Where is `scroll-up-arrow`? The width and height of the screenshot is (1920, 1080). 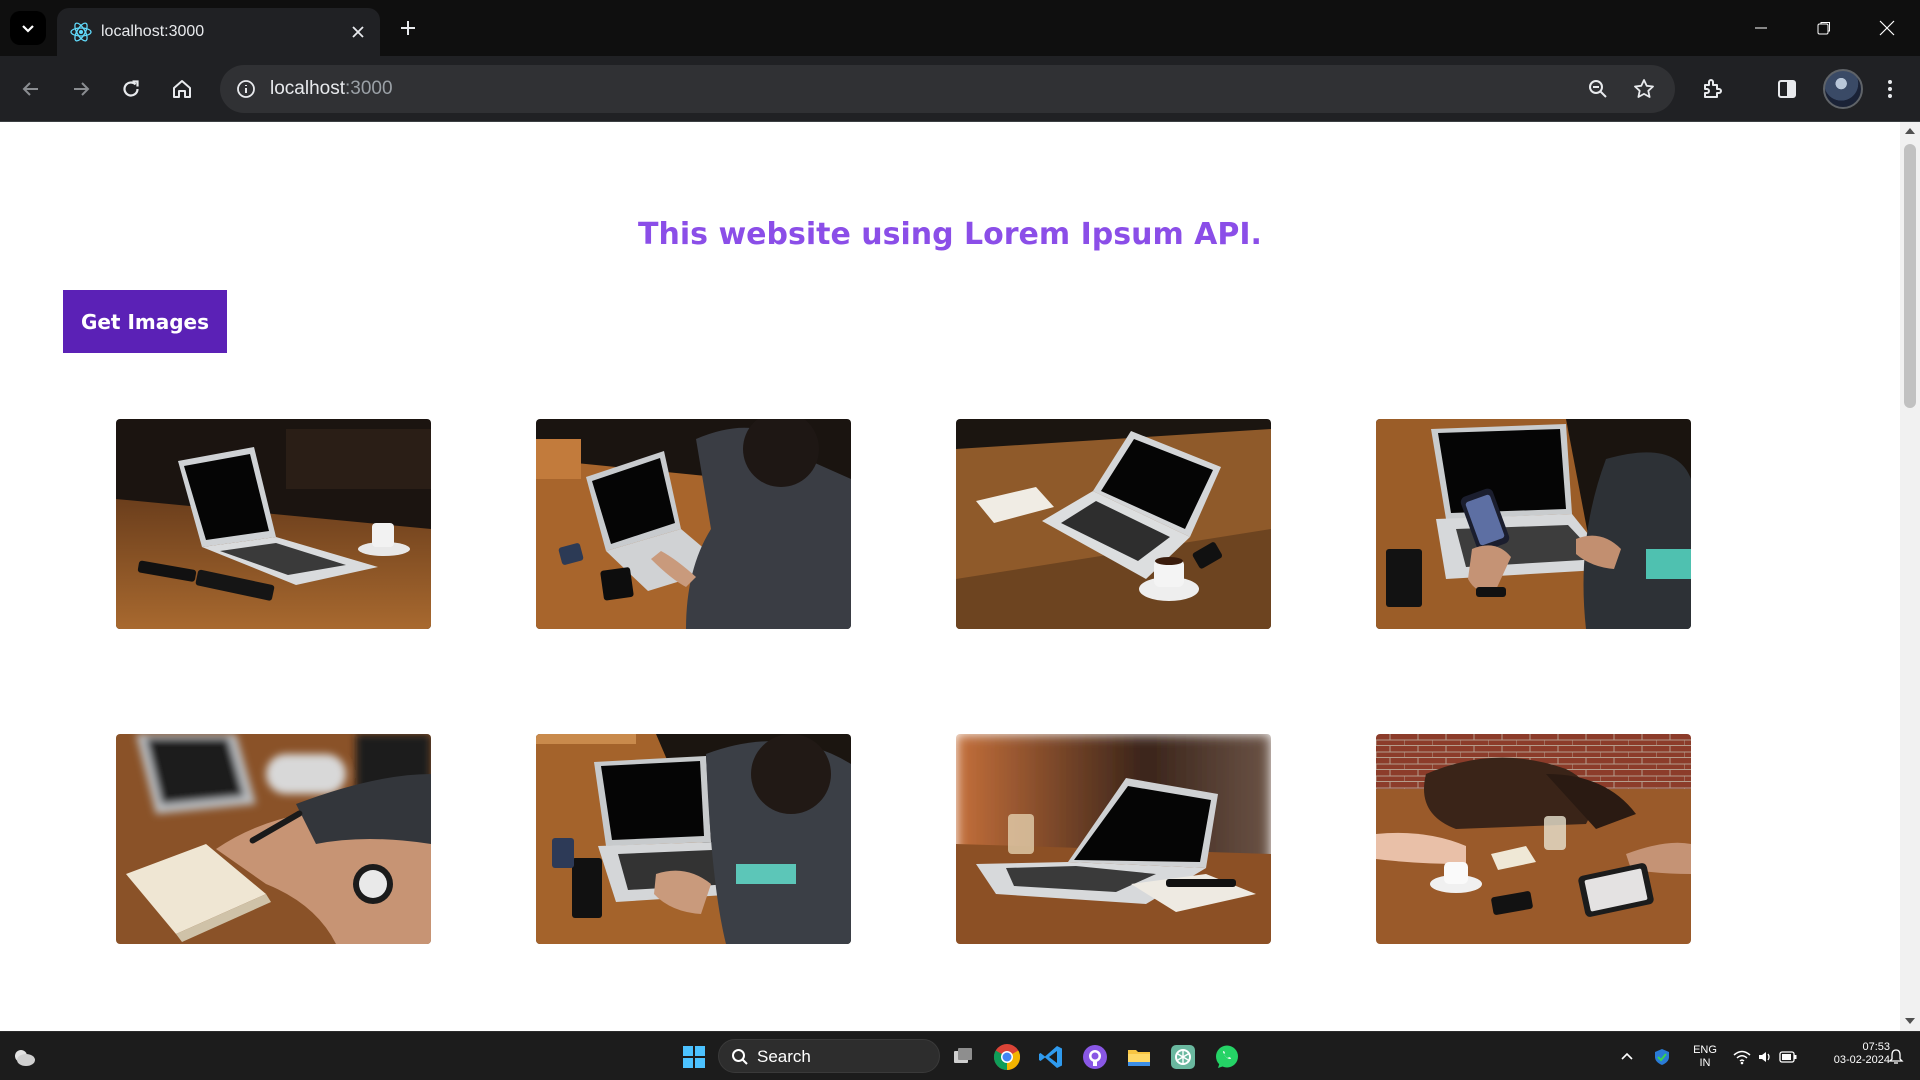
scroll-up-arrow is located at coordinates (1910, 131).